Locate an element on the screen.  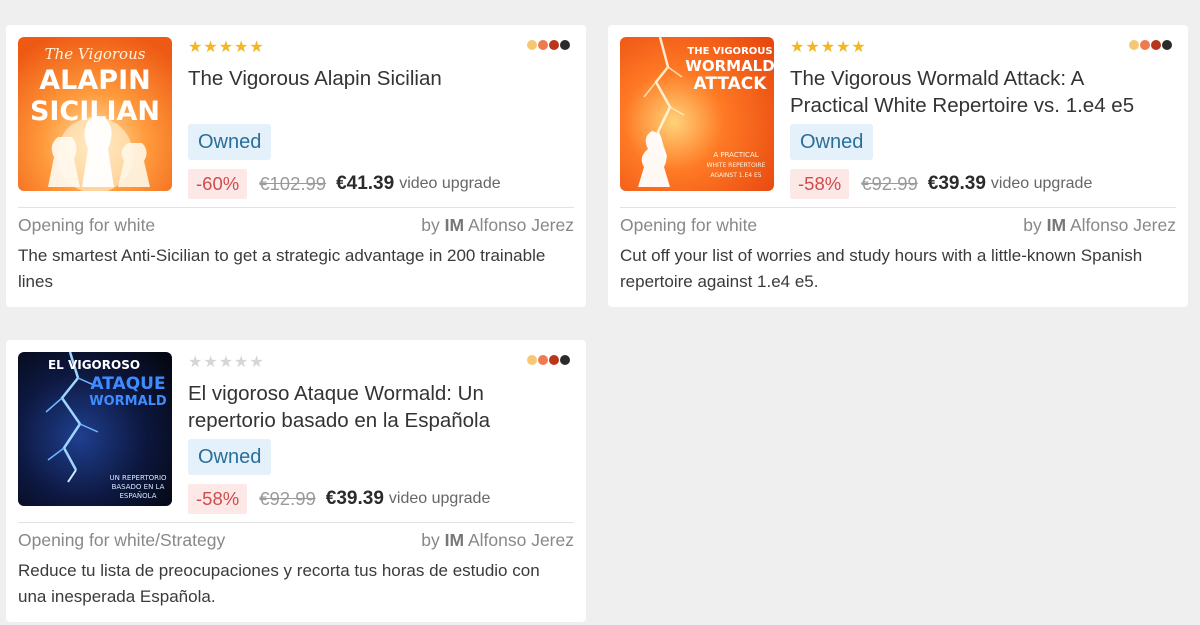
cover-text: AGAINST 1.E4 E5 is located at coordinates (735, 175).